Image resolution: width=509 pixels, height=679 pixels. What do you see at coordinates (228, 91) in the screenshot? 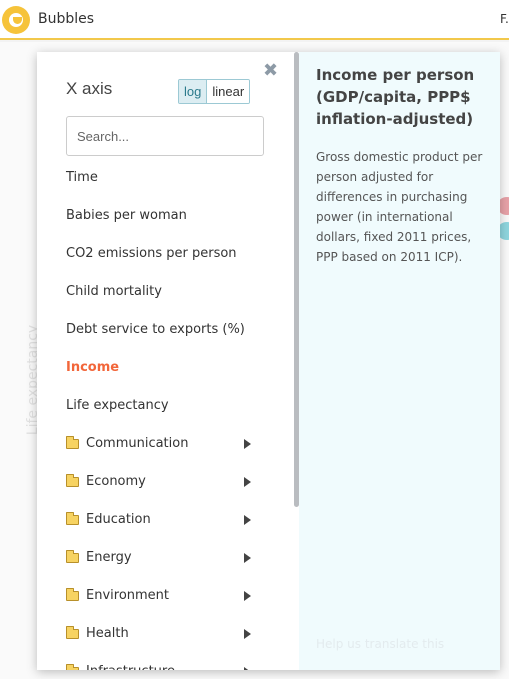
I see `scale-linear-button: linear` at bounding box center [228, 91].